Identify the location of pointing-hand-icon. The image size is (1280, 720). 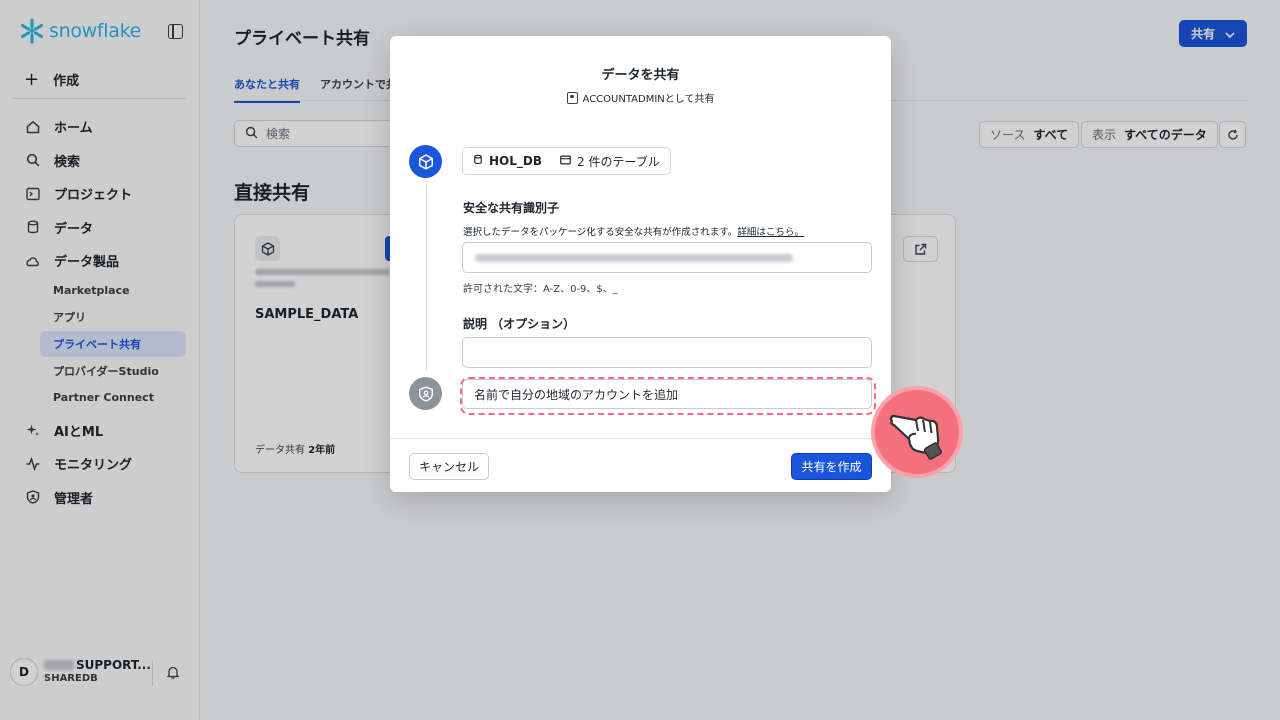
(917, 432).